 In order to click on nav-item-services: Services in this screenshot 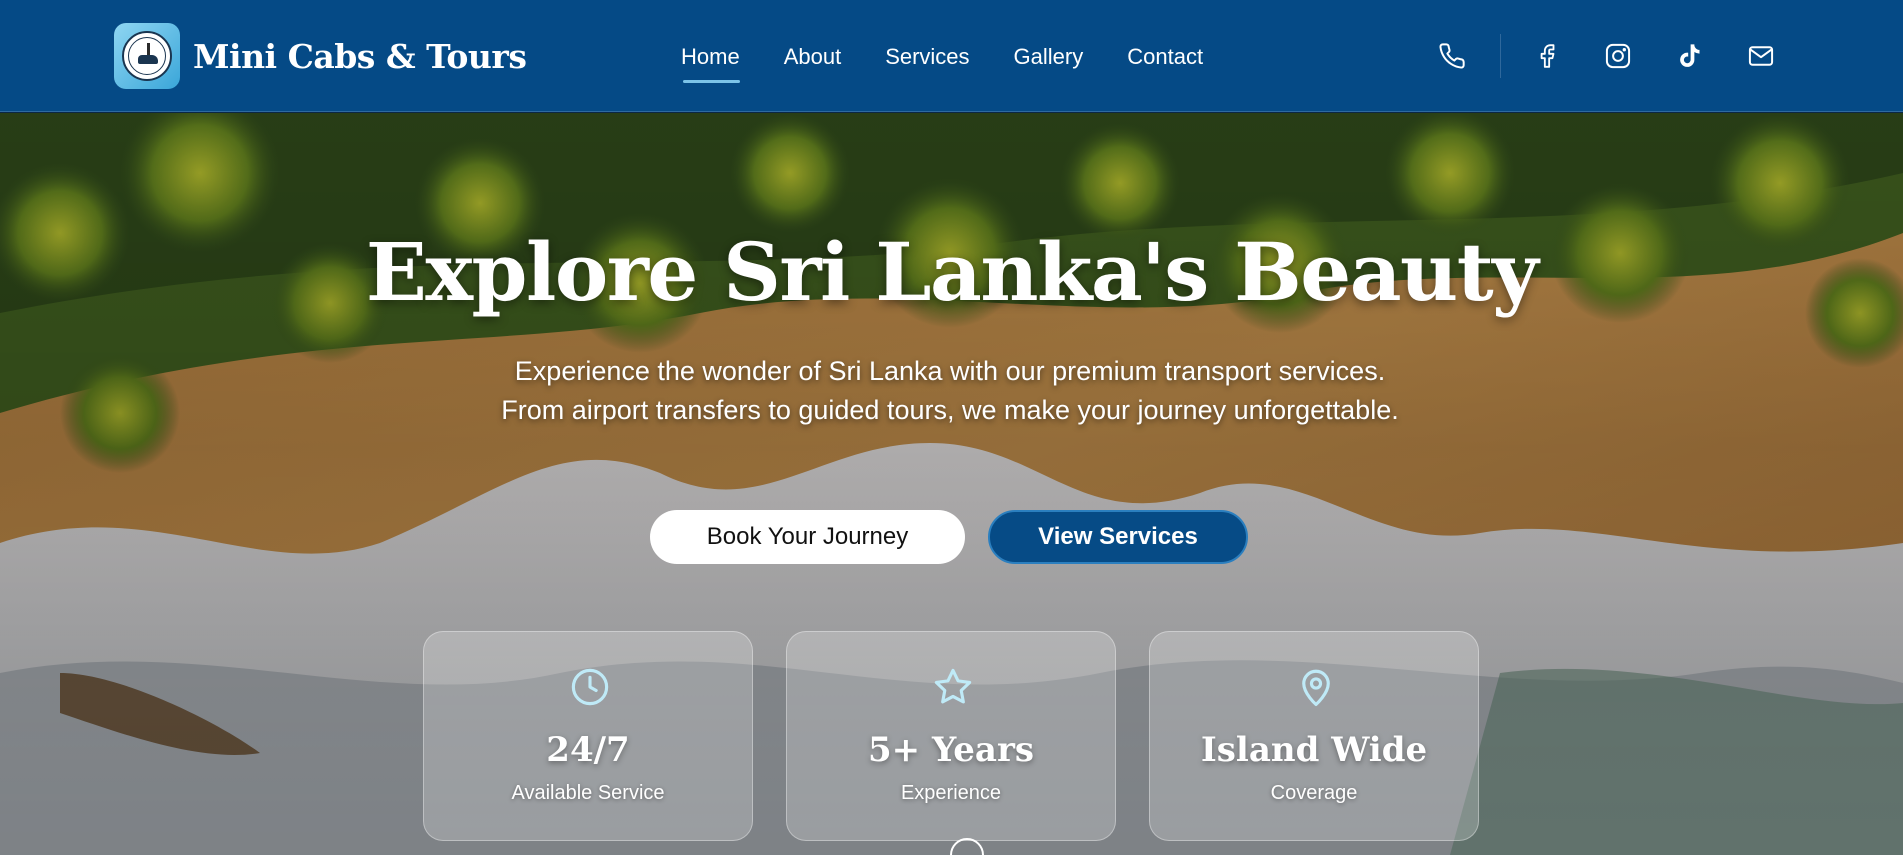, I will do `click(927, 57)`.